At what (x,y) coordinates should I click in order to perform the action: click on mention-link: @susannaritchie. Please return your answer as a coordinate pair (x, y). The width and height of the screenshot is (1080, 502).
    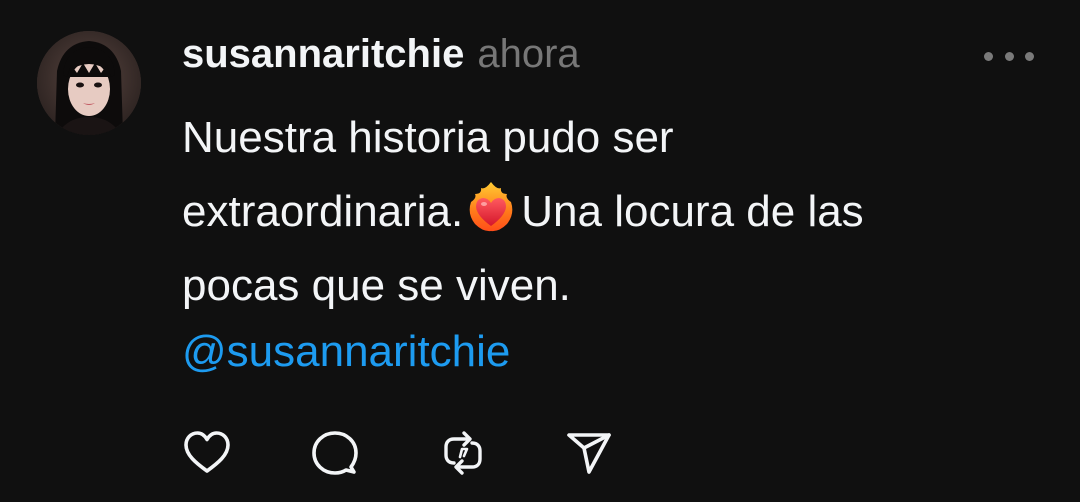
    Looking at the image, I should click on (346, 352).